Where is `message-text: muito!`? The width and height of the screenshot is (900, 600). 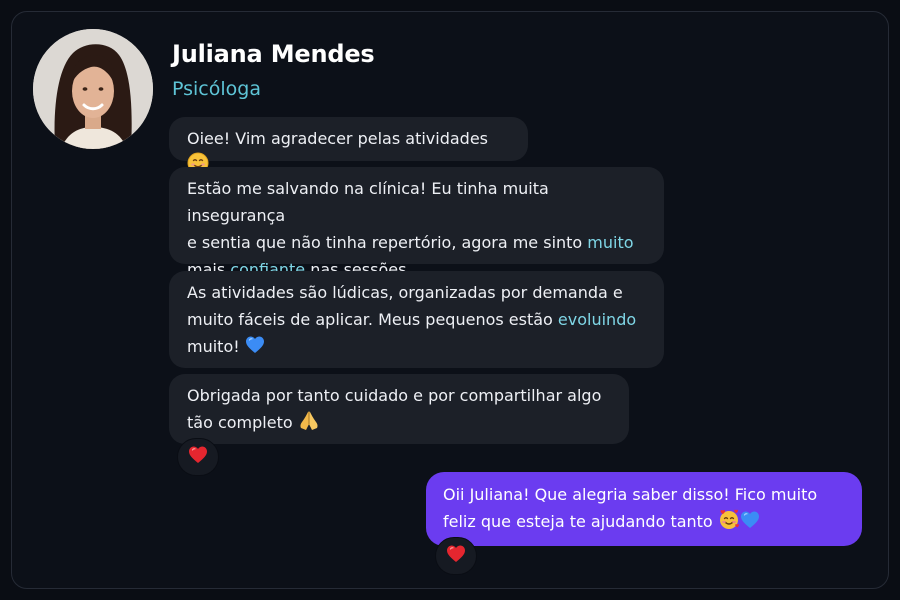
message-text: muito! is located at coordinates (216, 346).